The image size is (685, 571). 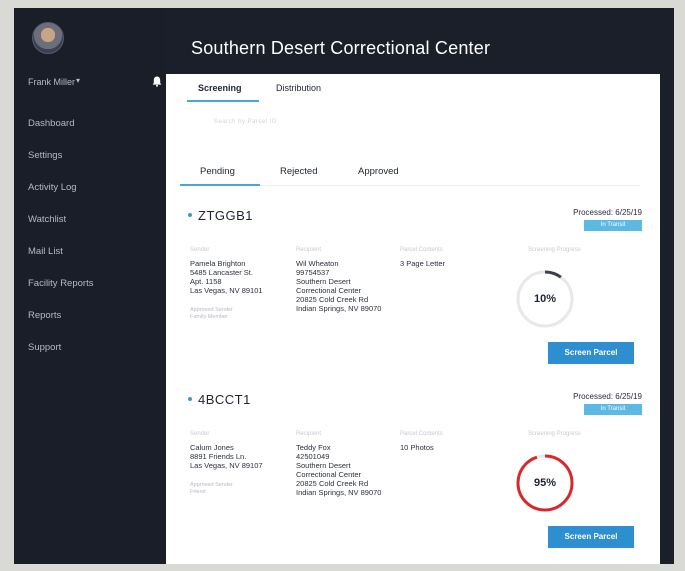 What do you see at coordinates (60, 262) in the screenshot?
I see `sidebar-item-mail-list: Mail List` at bounding box center [60, 262].